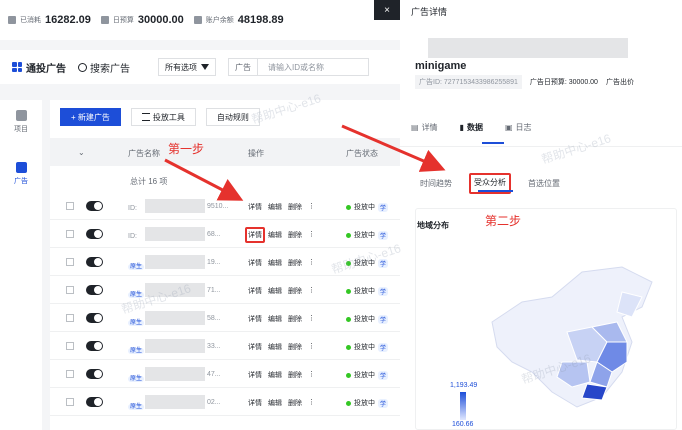 The image size is (682, 430). I want to click on close-icon: ×, so click(387, 10).